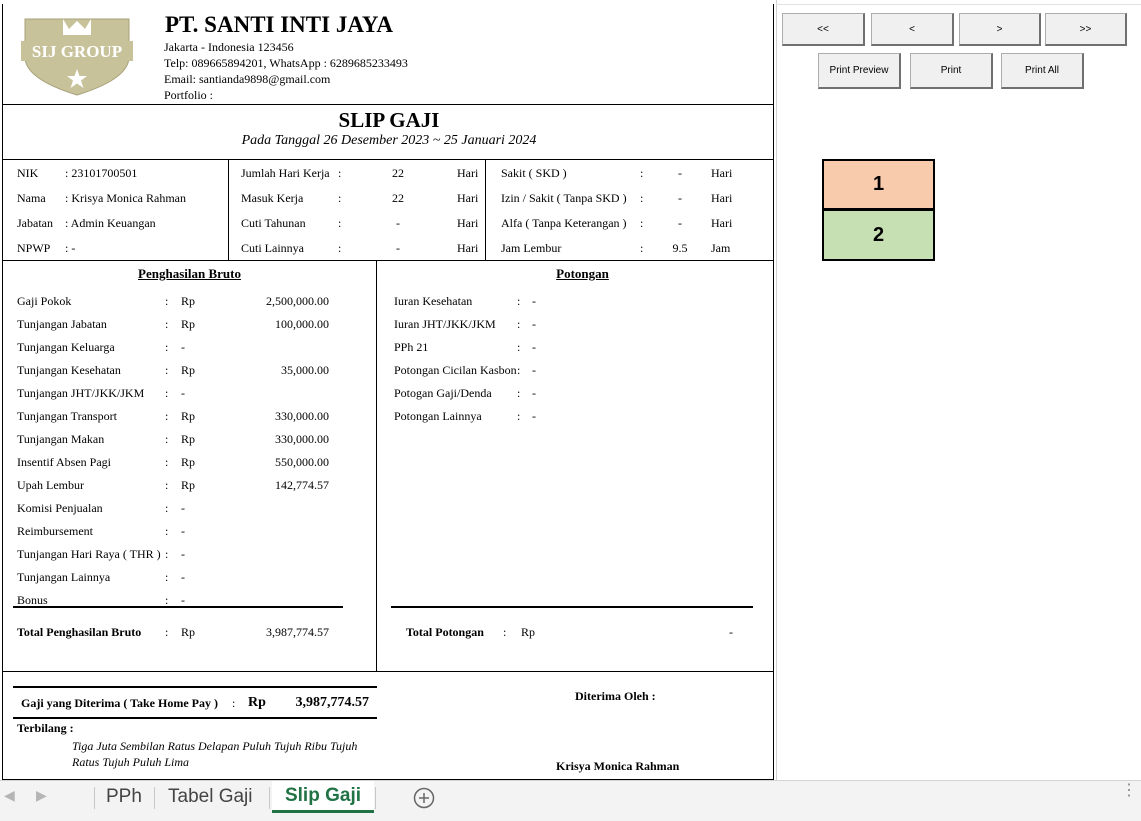  What do you see at coordinates (297, 301) in the screenshot?
I see `income-item-amount: 2,500,000.00` at bounding box center [297, 301].